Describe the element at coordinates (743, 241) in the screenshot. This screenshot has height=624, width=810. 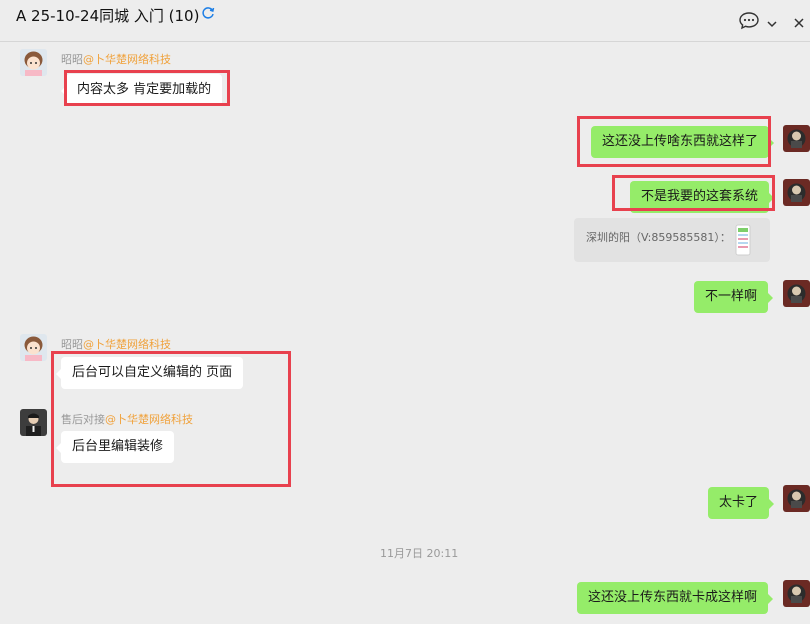
I see `contact-thumbnail-icon` at that location.